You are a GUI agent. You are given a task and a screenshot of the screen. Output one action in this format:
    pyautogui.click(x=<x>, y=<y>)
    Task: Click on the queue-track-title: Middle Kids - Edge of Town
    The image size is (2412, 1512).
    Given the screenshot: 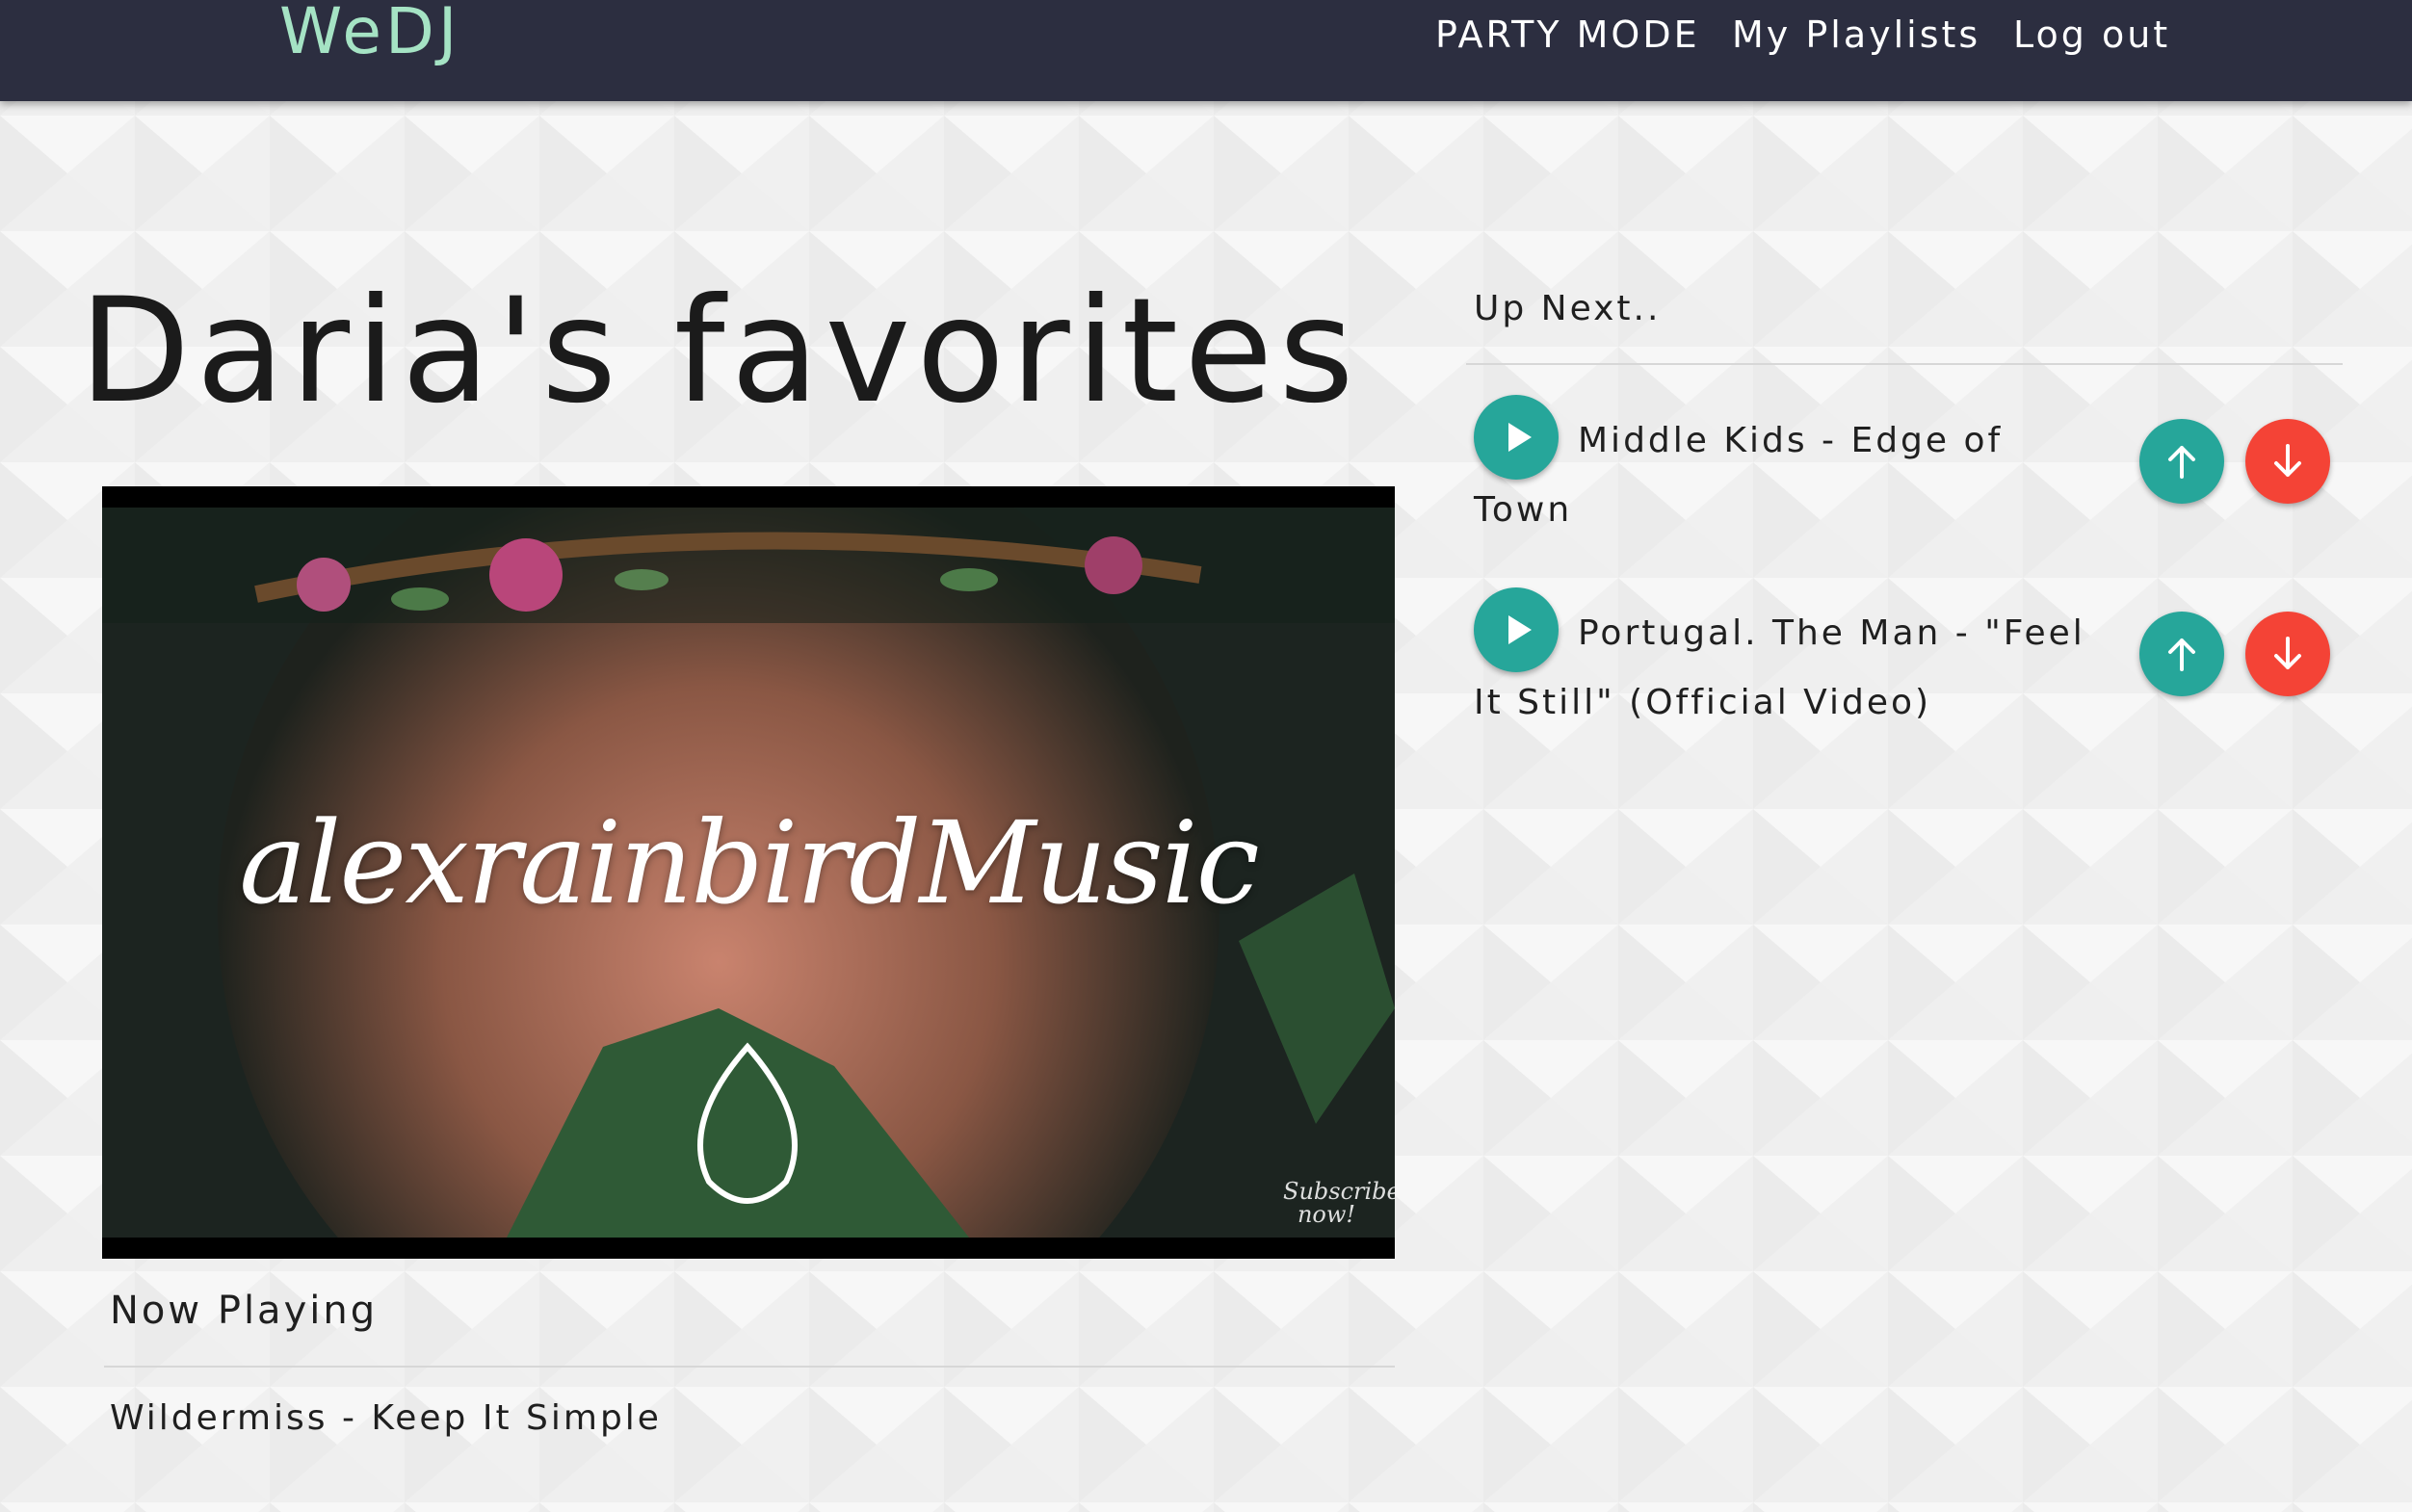 What is the action you would take?
    pyautogui.click(x=1739, y=476)
    